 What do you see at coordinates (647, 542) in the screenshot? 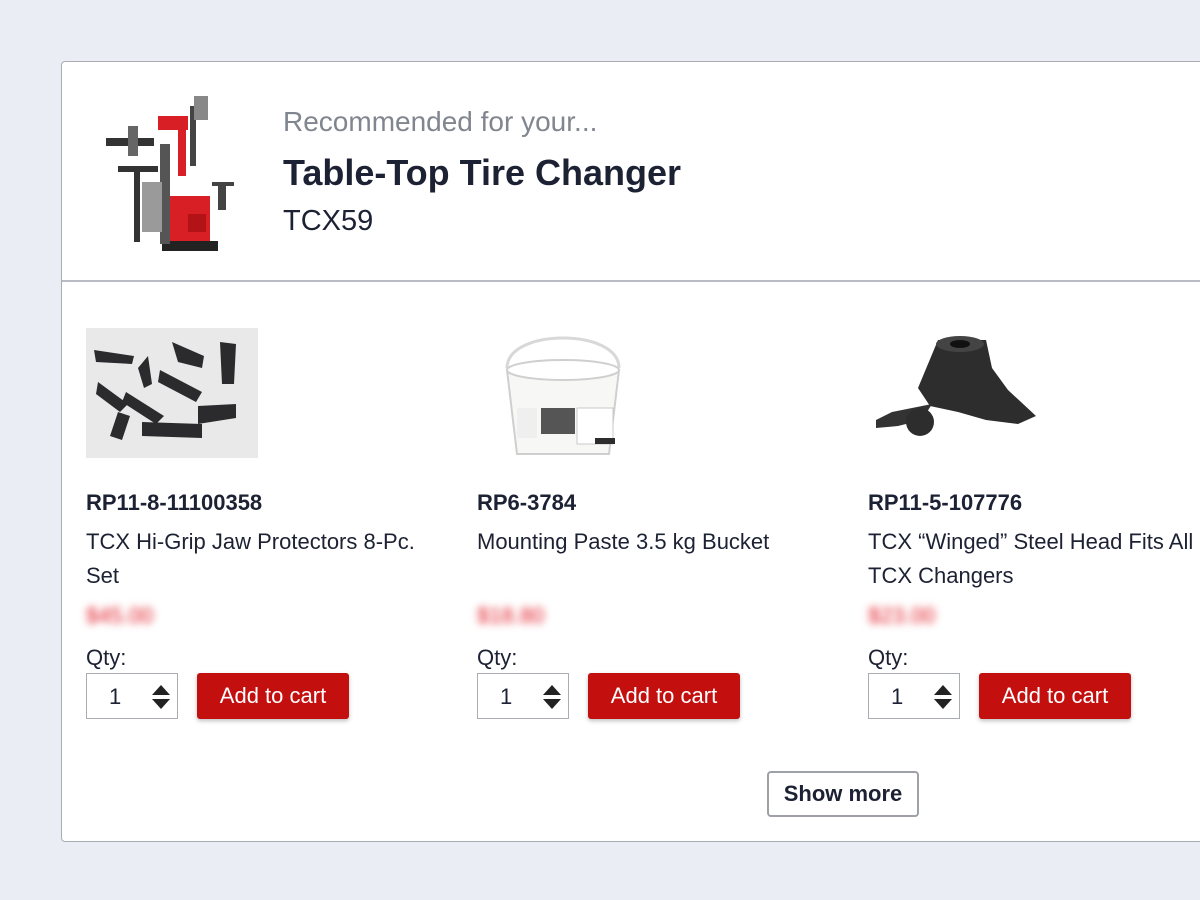
I see `product-name: Mounting Paste 3.5 kg Bucket` at bounding box center [647, 542].